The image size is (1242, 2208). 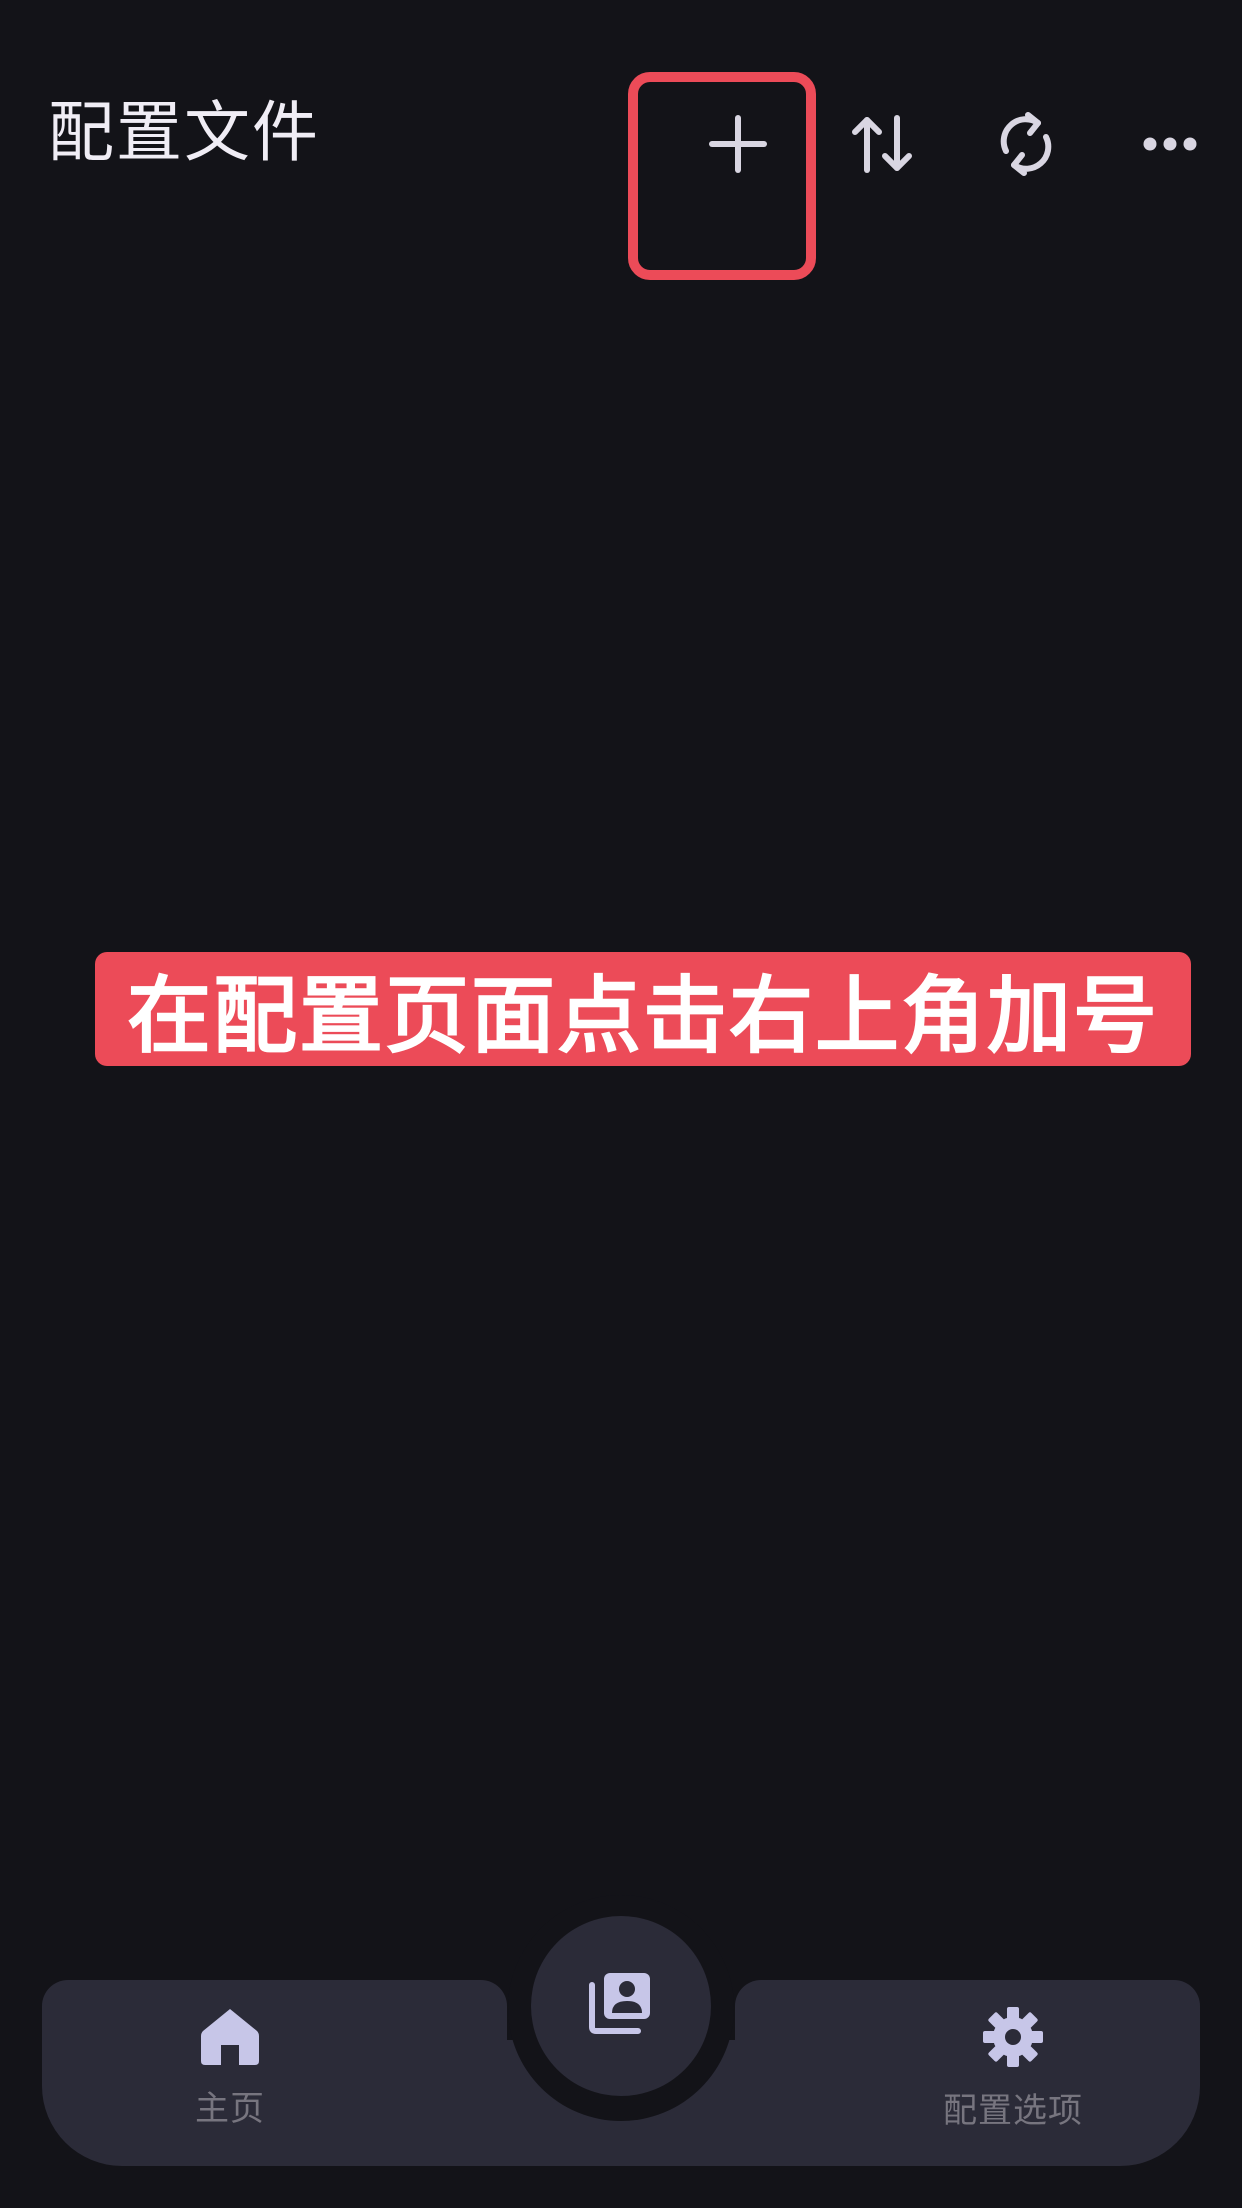 I want to click on nav-label-home: 主页, so click(x=230, y=2109).